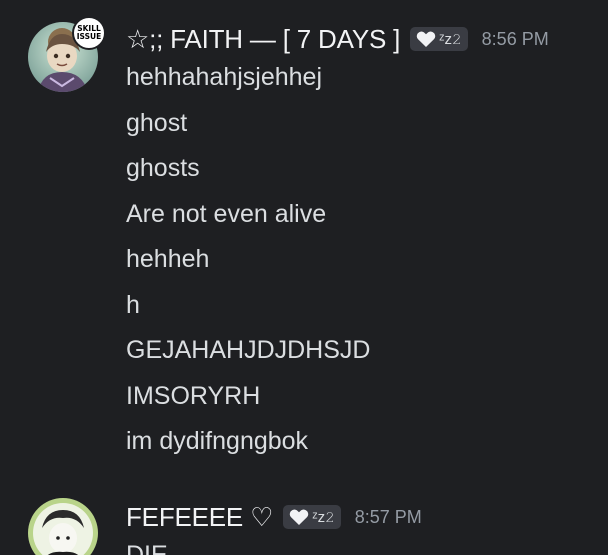 The image size is (608, 555). I want to click on badge-line-2: ISSUE, so click(89, 36).